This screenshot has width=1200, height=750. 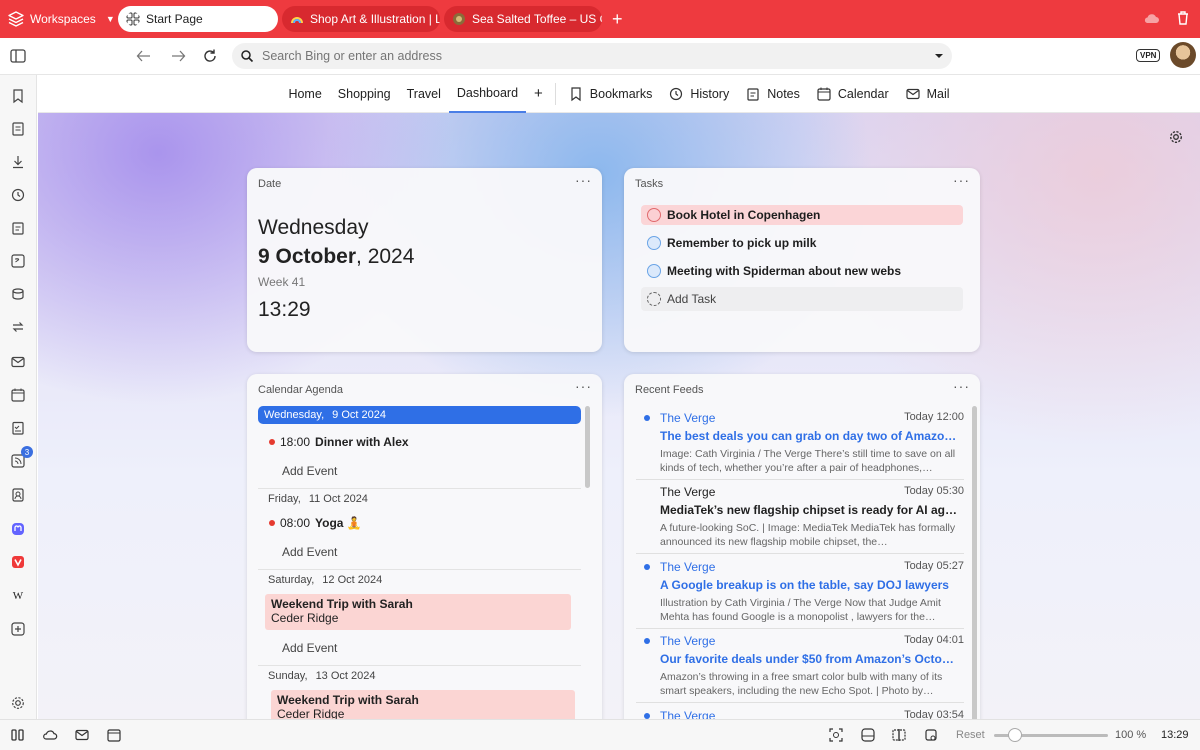 I want to click on url-field, so click(x=592, y=56).